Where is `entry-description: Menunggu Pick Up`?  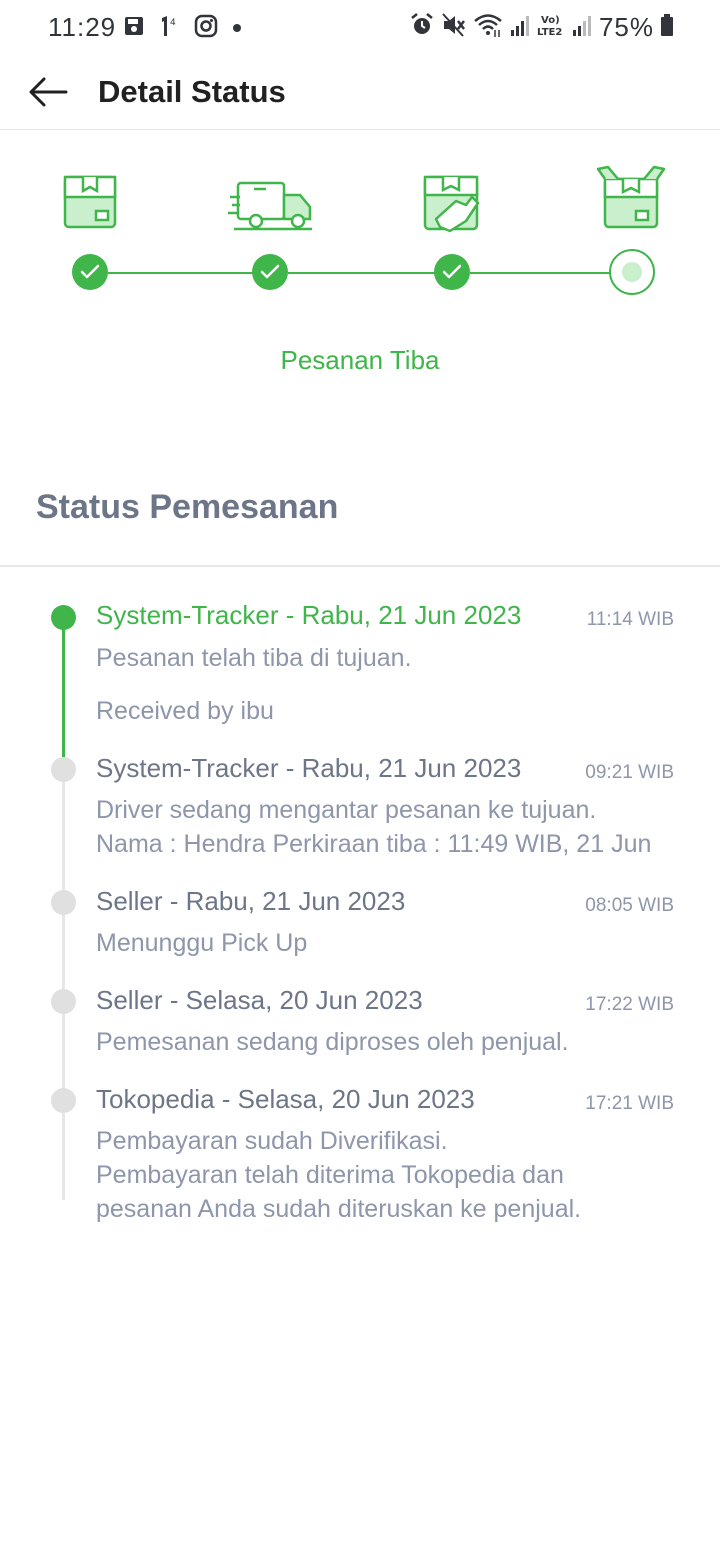 entry-description: Menunggu Pick Up is located at coordinates (202, 943).